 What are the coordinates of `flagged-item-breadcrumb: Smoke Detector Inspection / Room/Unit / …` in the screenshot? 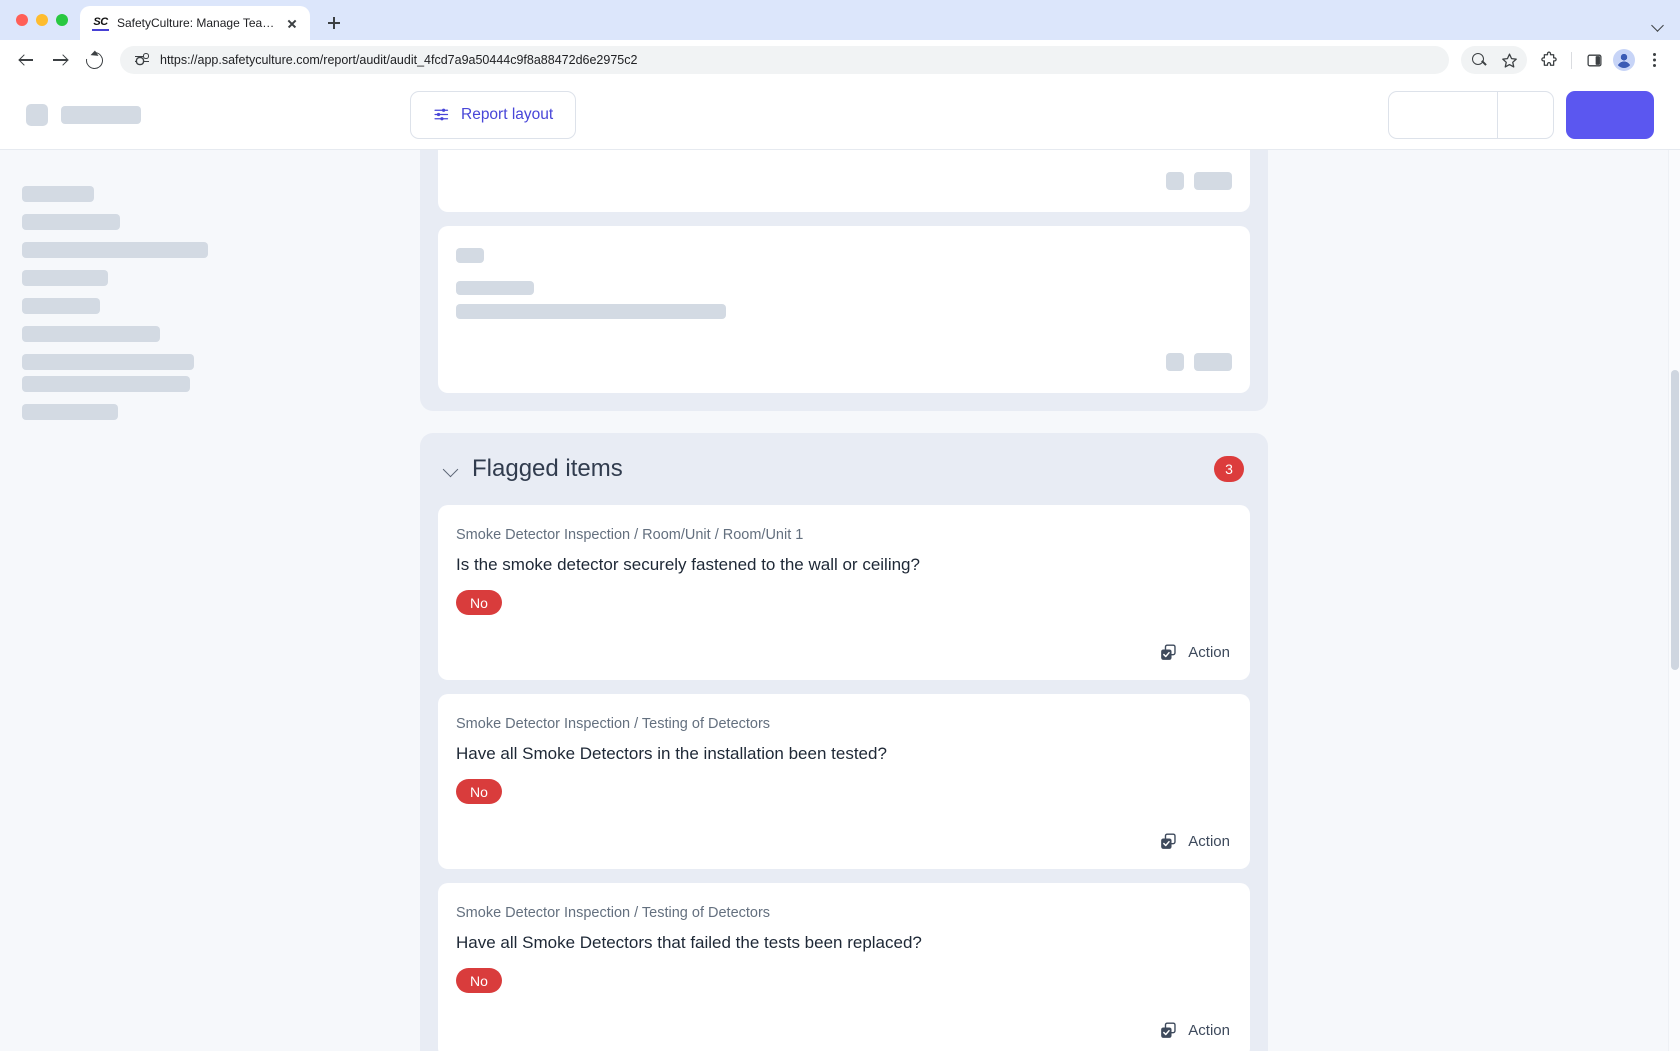 It's located at (630, 535).